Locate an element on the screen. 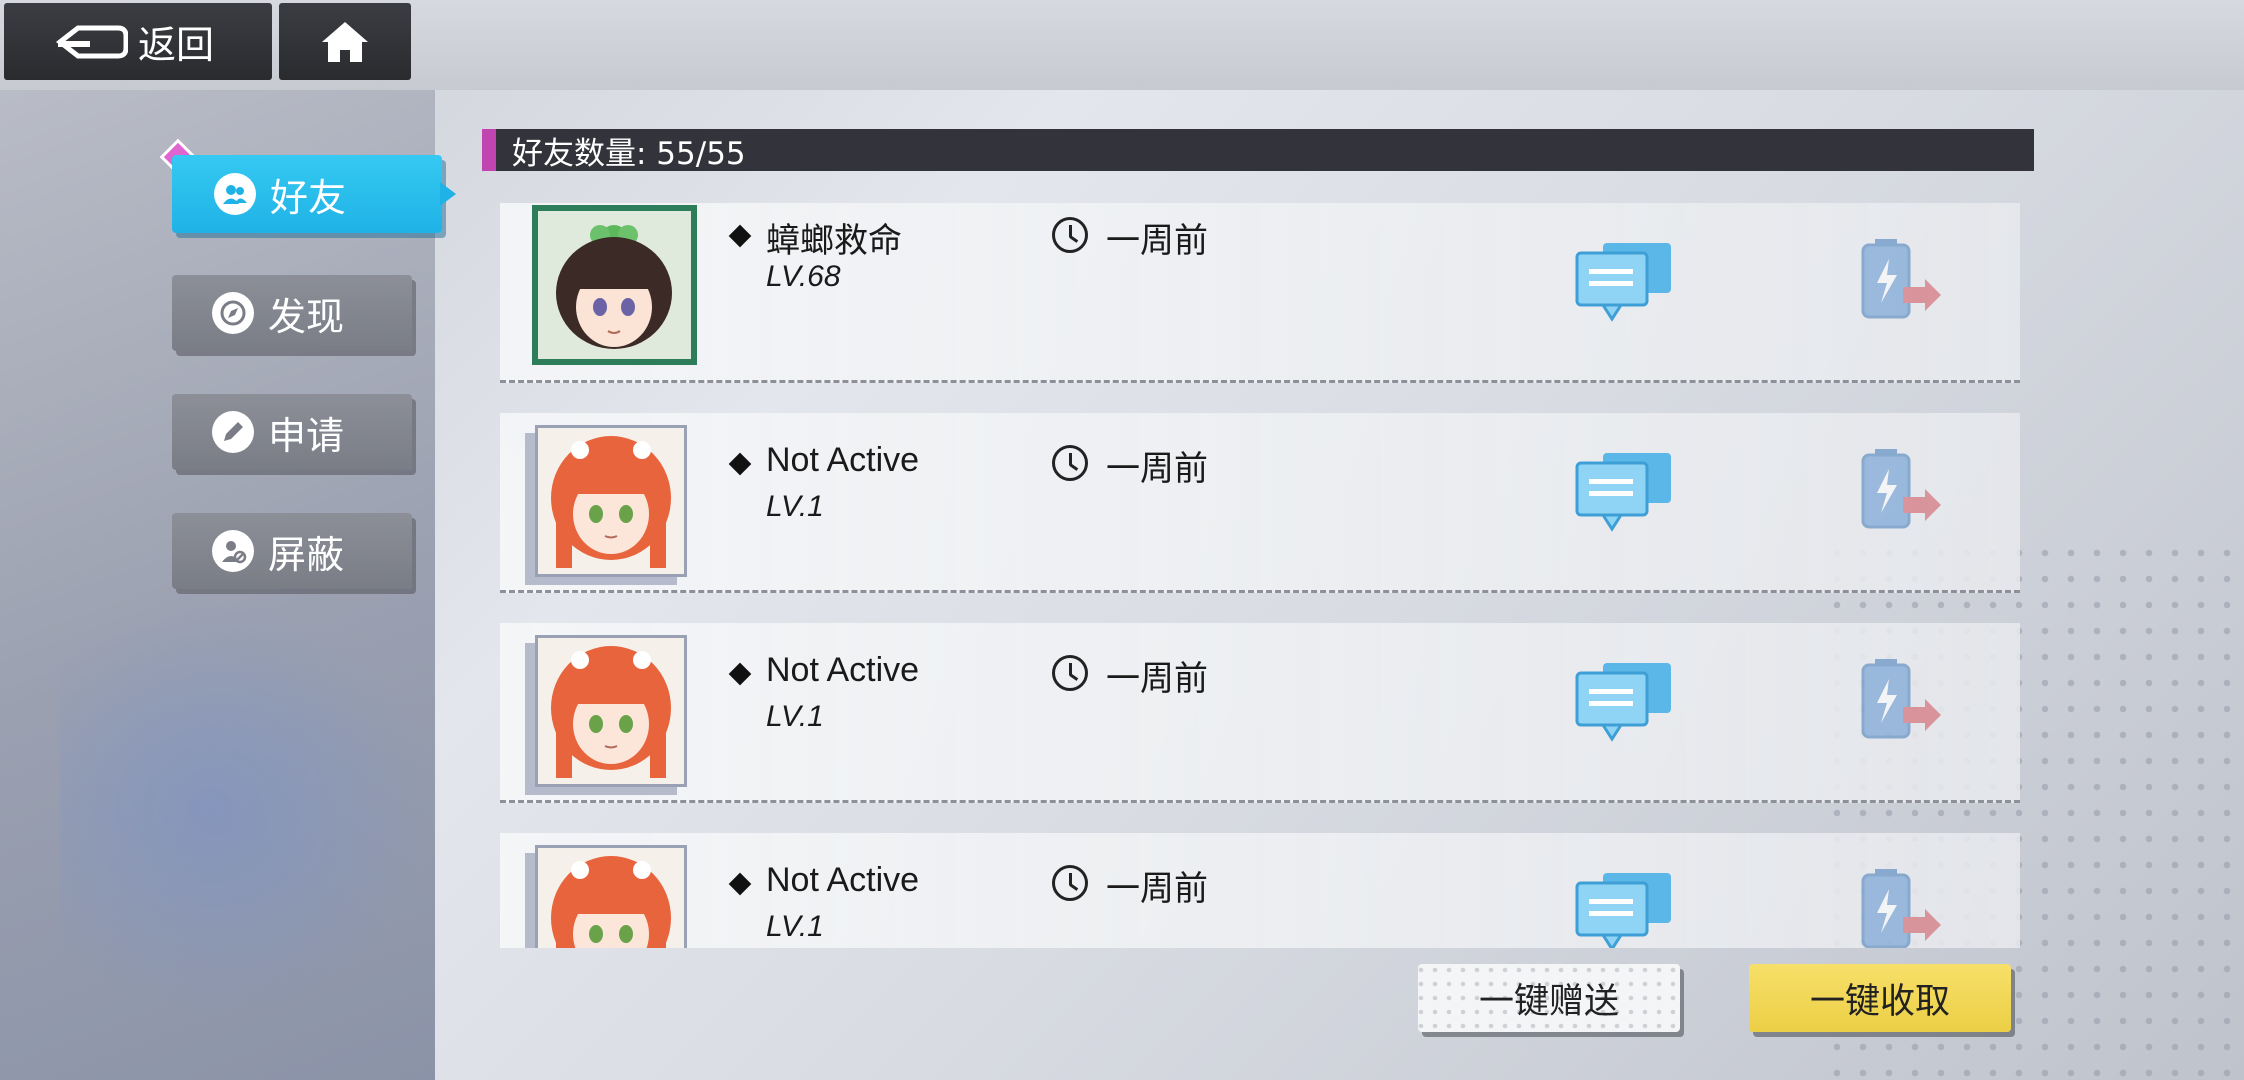 This screenshot has width=2244, height=1080. top-bar: 返回 is located at coordinates (1122, 45).